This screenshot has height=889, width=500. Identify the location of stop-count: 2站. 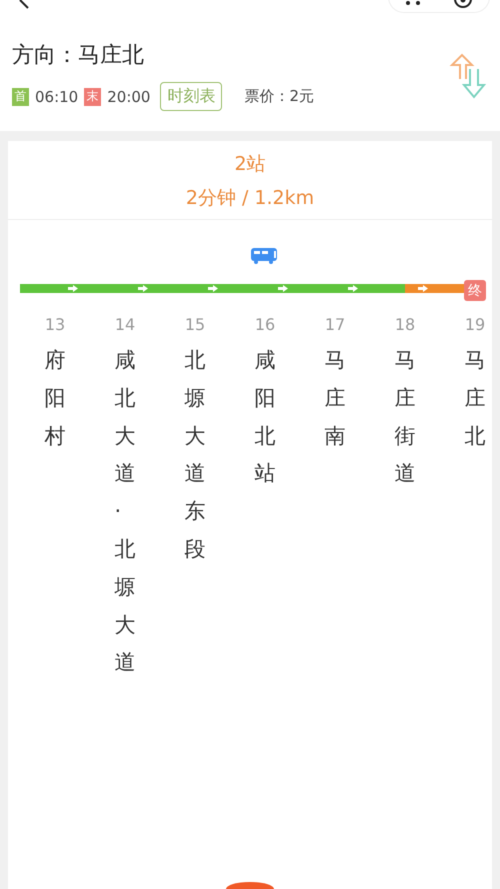
(250, 164).